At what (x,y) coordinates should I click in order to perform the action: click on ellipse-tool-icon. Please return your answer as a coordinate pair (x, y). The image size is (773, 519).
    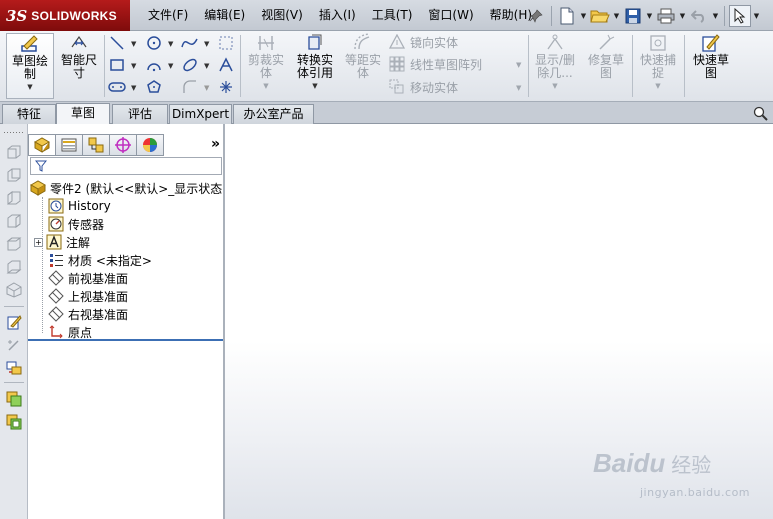
    Looking at the image, I should click on (190, 65).